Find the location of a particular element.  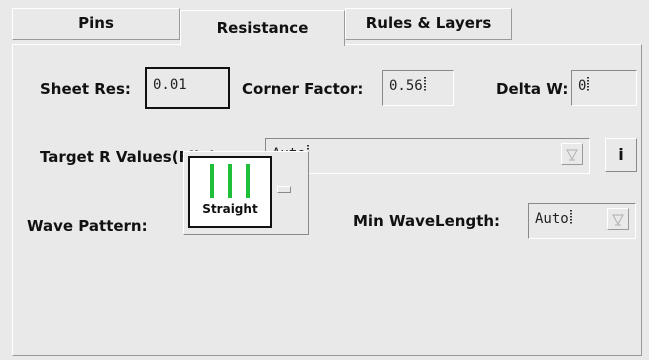

corner-factor-field: 0.56 is located at coordinates (418, 88).